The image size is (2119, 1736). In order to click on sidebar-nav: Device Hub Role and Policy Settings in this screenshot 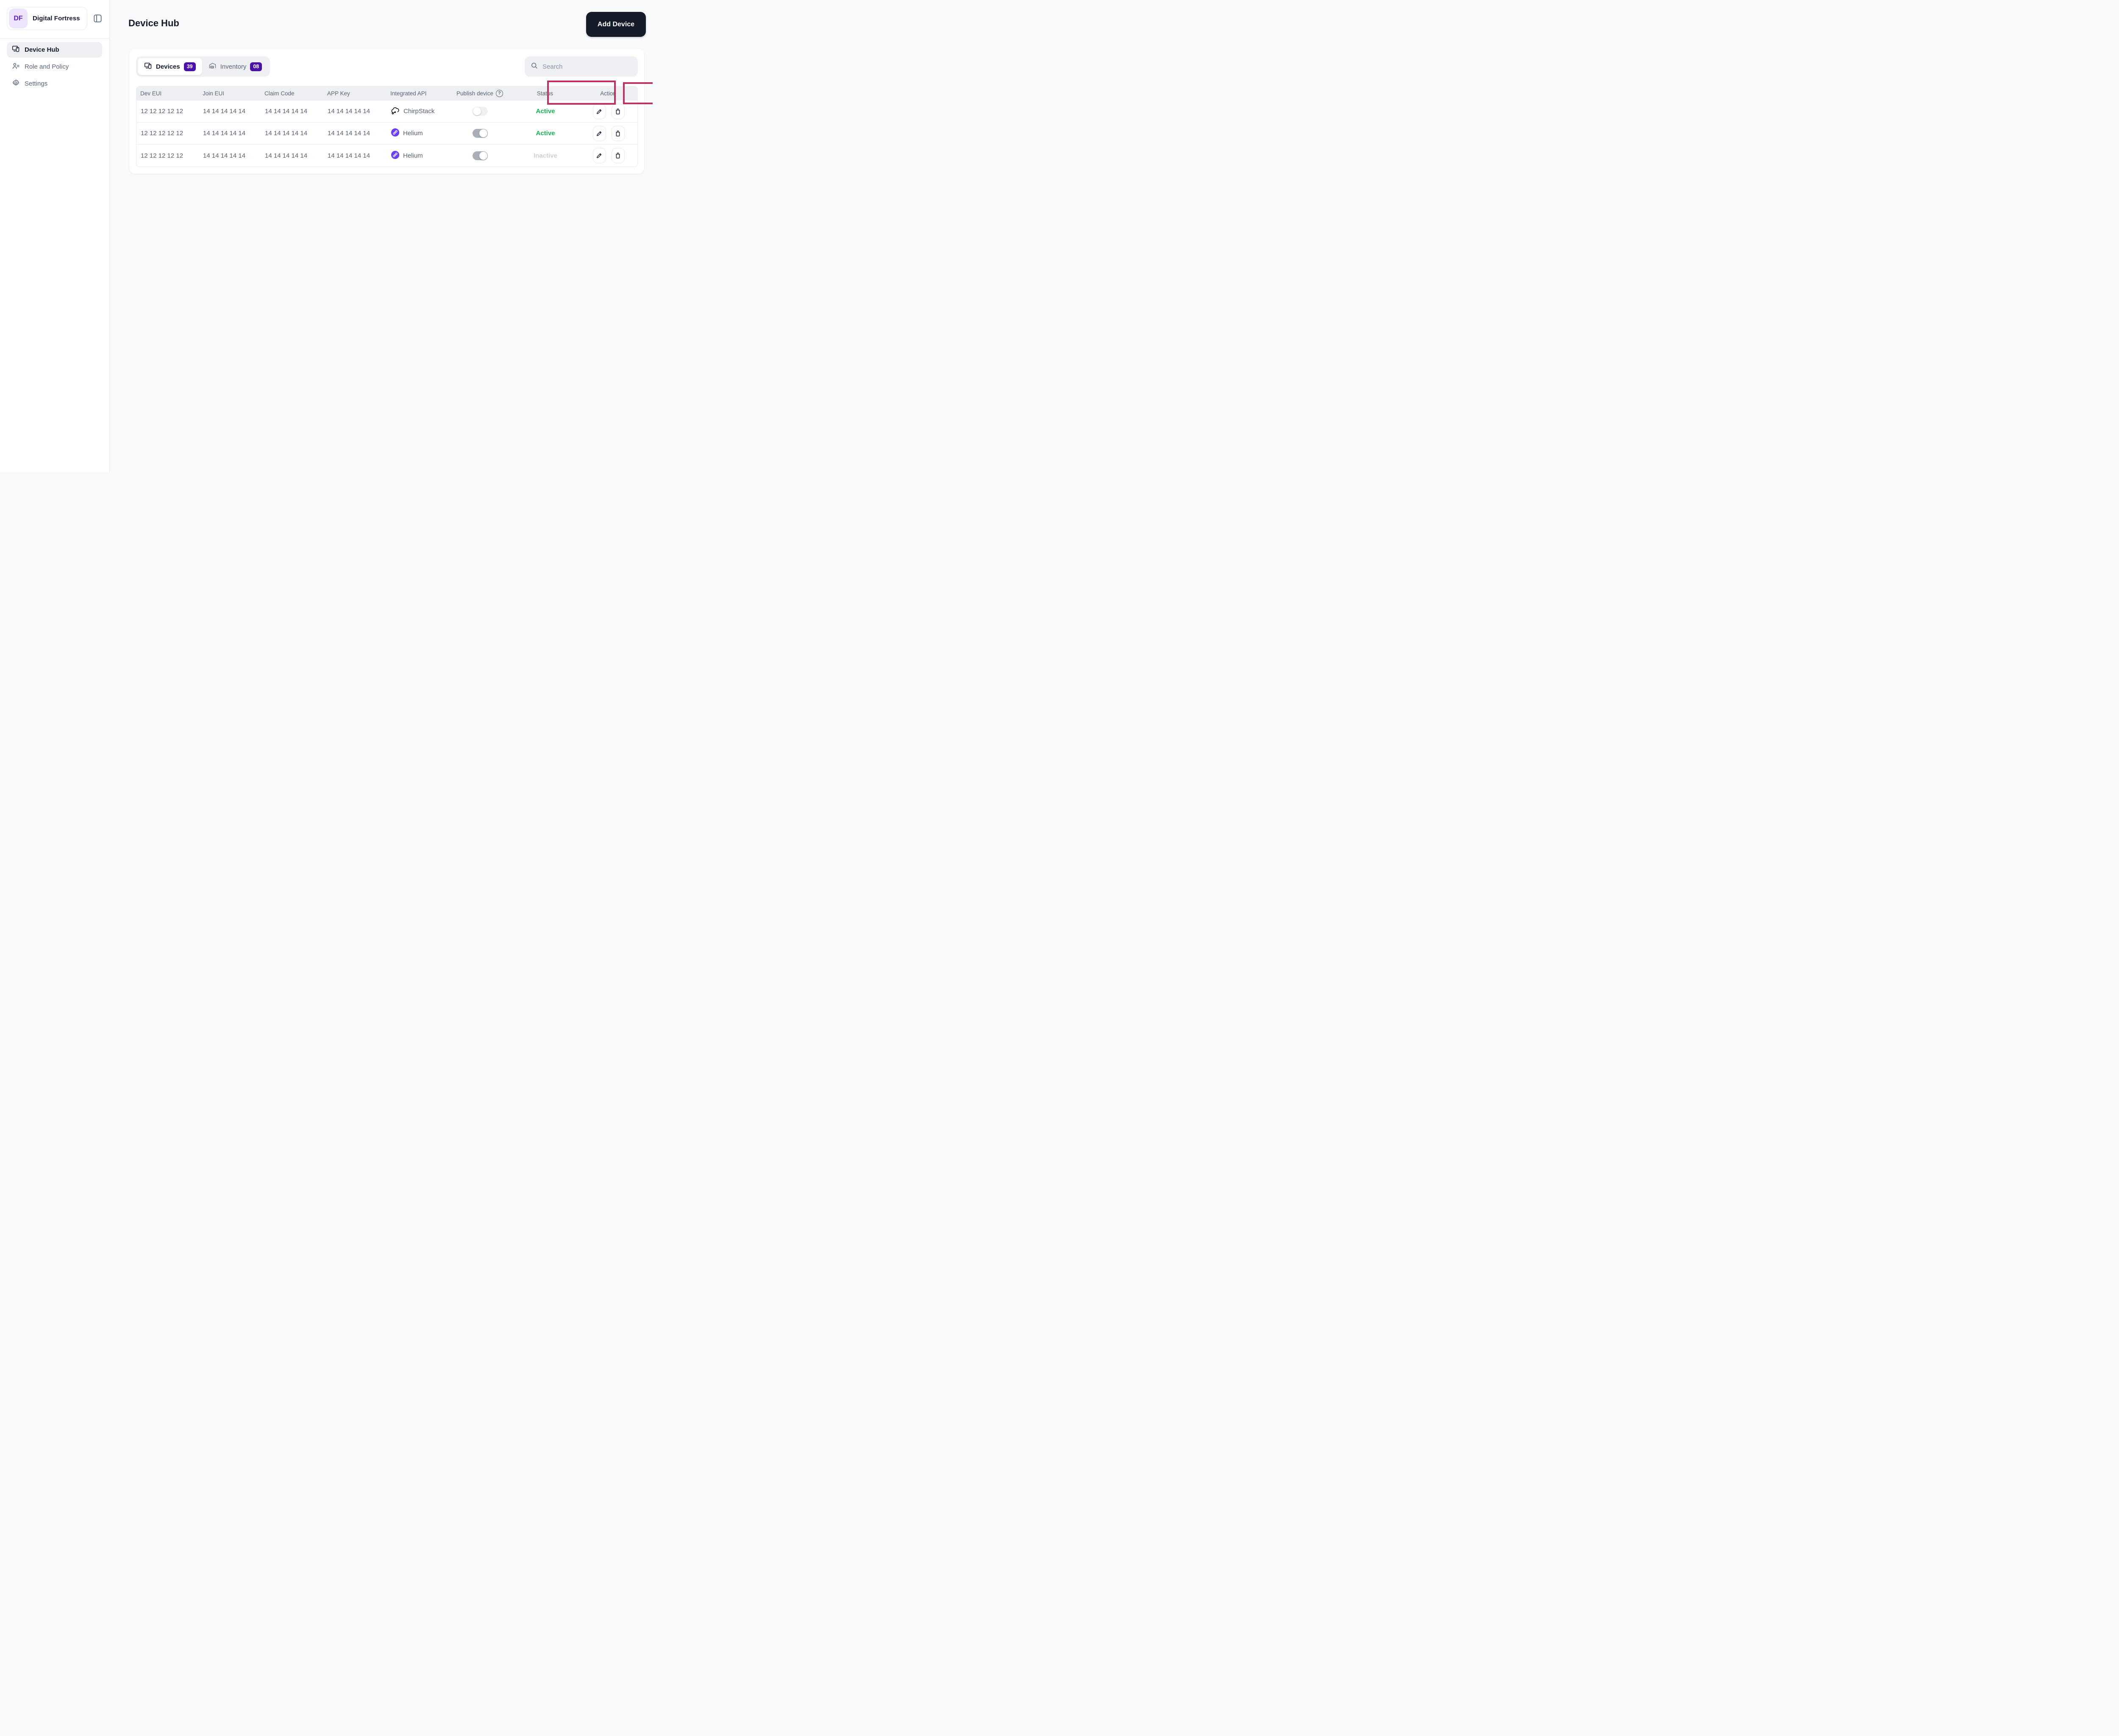, I will do `click(55, 67)`.